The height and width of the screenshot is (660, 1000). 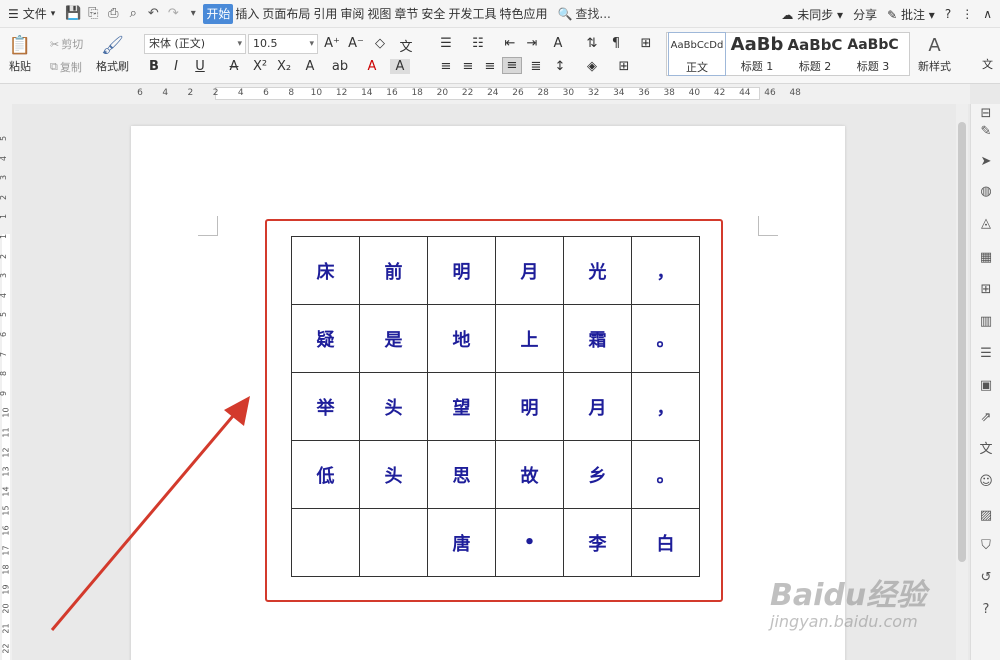 I want to click on tab-security: 安全, so click(x=433, y=14).